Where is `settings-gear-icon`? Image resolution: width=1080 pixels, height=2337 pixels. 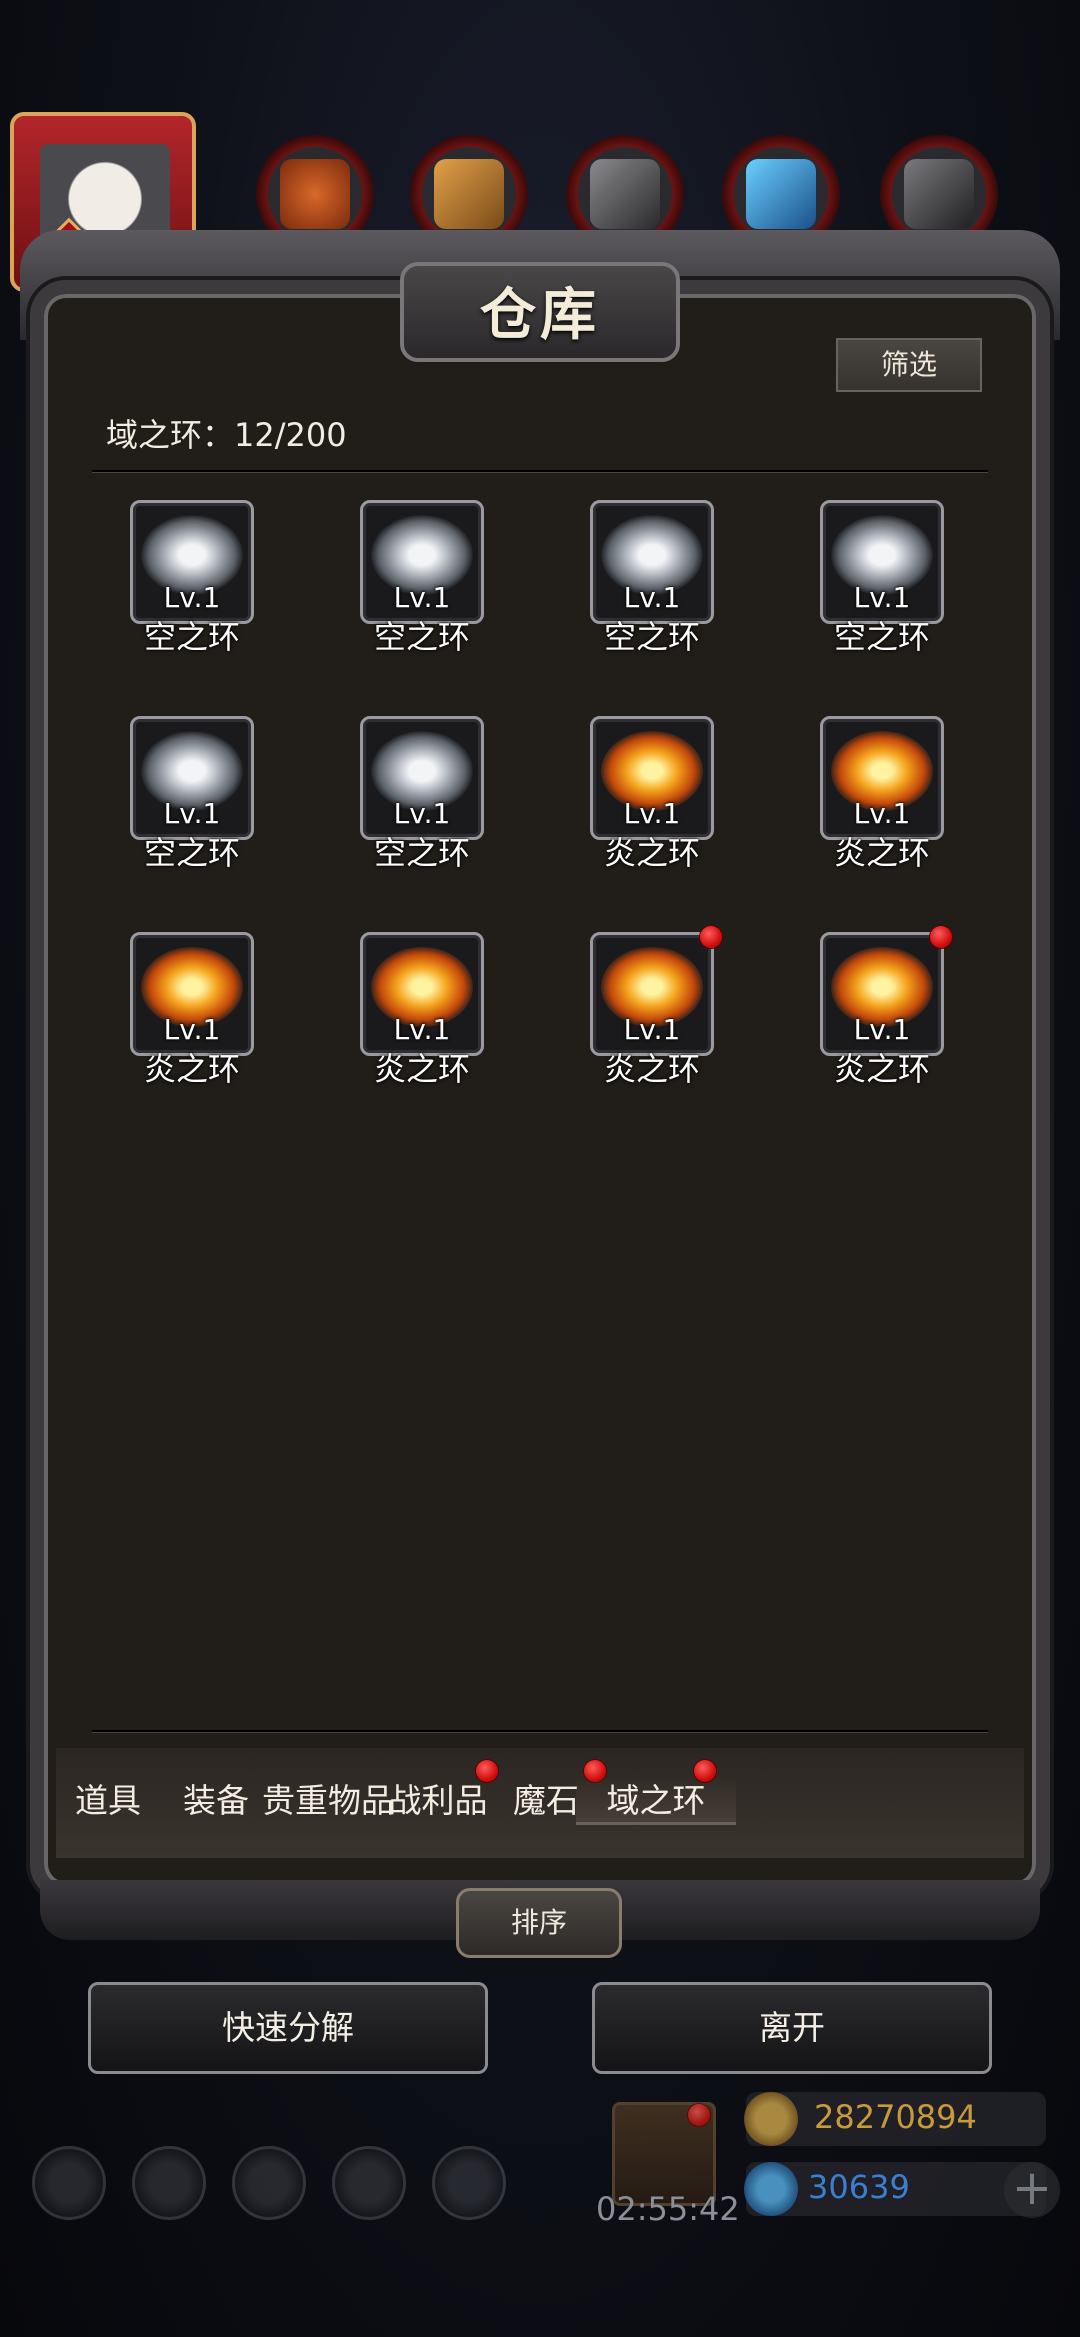
settings-gear-icon is located at coordinates (69, 2183).